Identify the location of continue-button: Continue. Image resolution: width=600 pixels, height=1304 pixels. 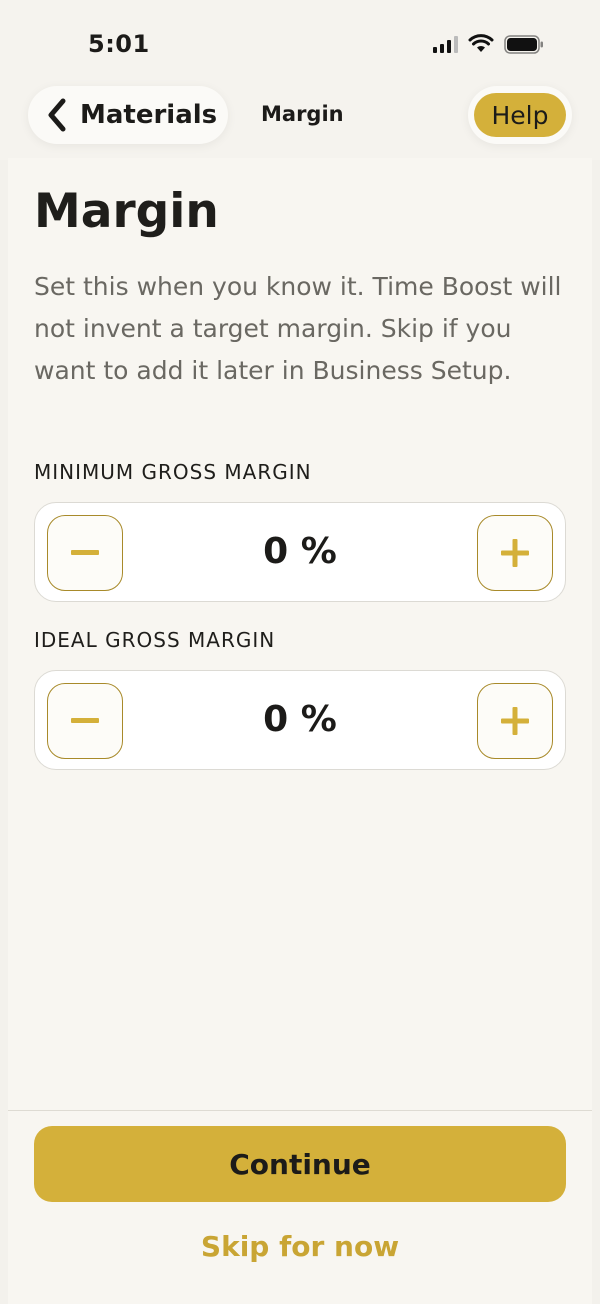
(300, 1164).